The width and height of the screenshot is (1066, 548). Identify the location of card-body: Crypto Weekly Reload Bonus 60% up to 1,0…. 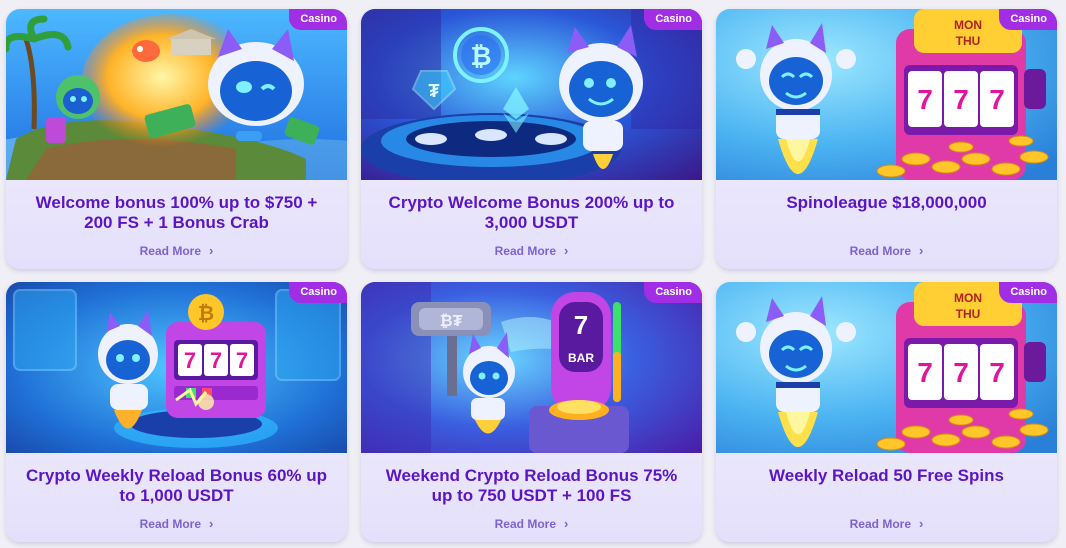
(176, 497).